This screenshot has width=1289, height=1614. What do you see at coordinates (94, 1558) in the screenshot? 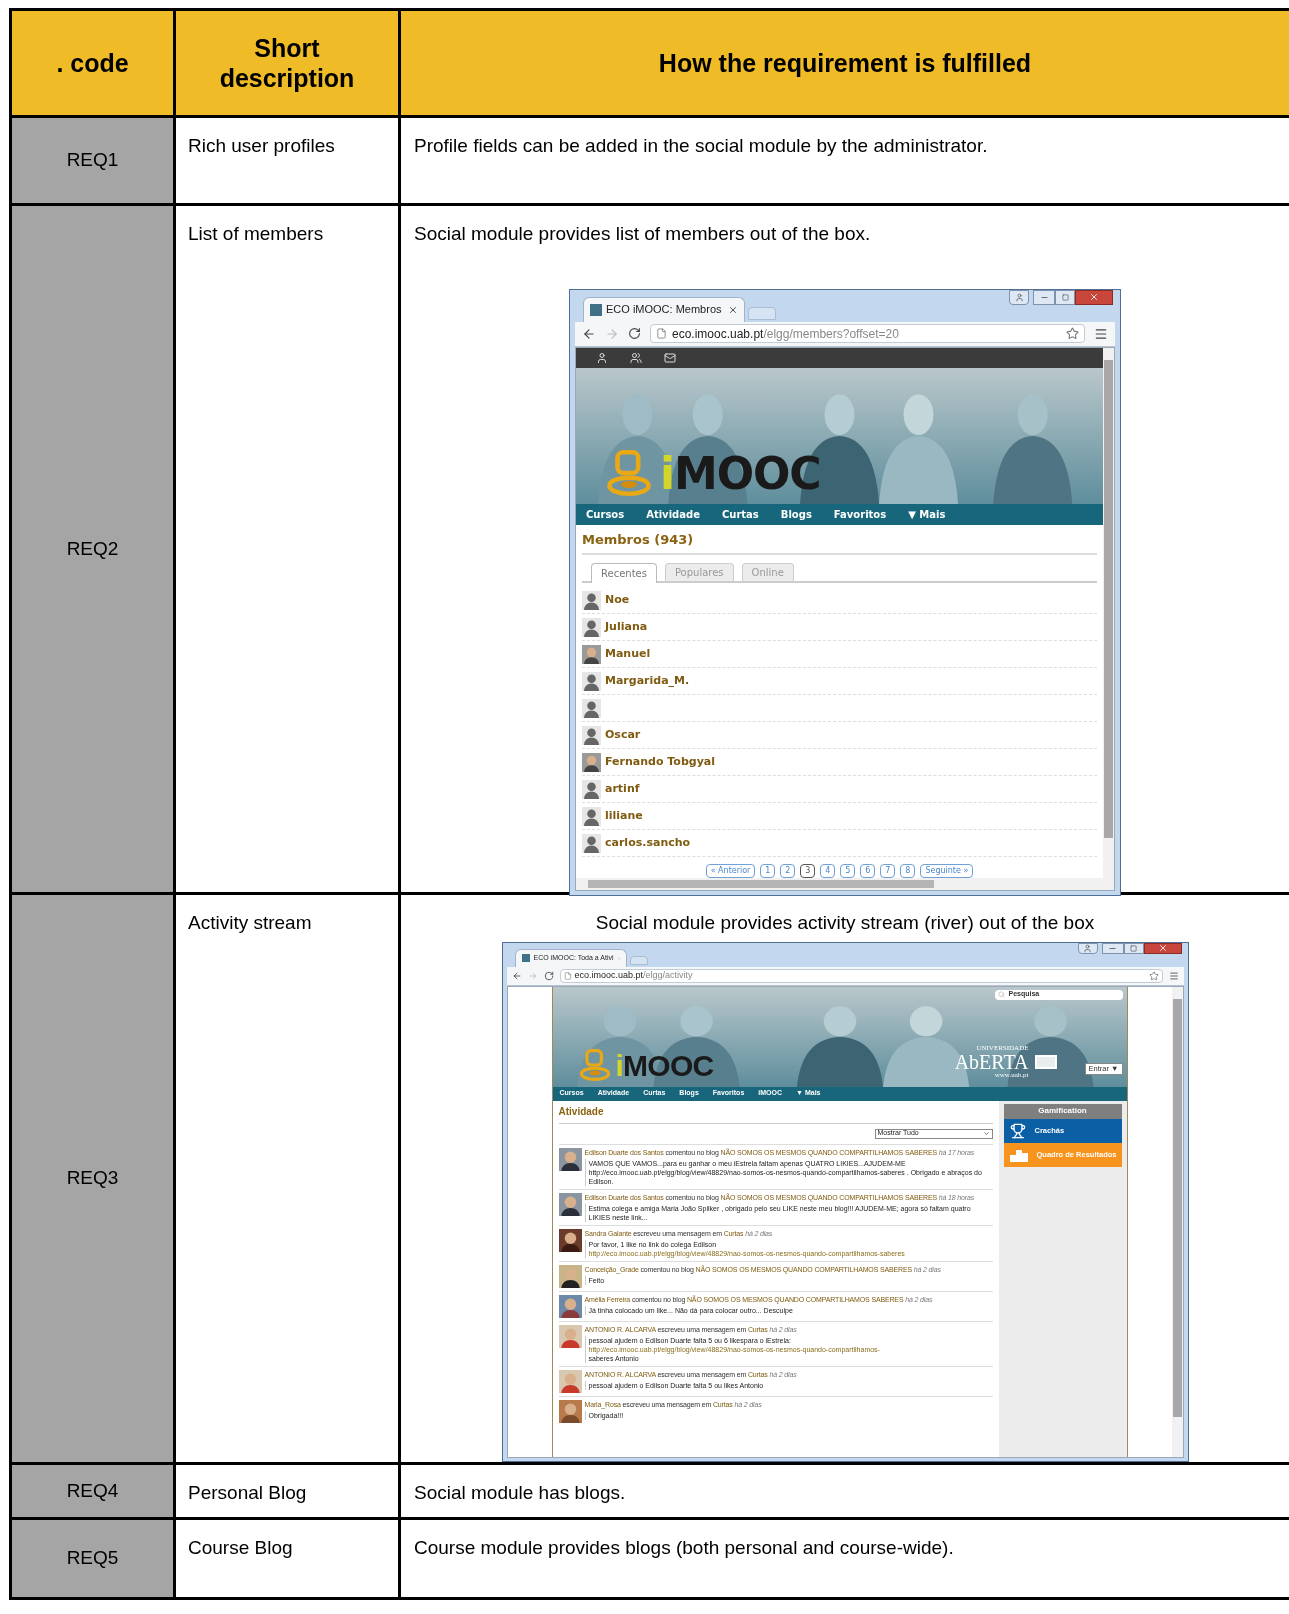
I see `table-cell: REQ5` at bounding box center [94, 1558].